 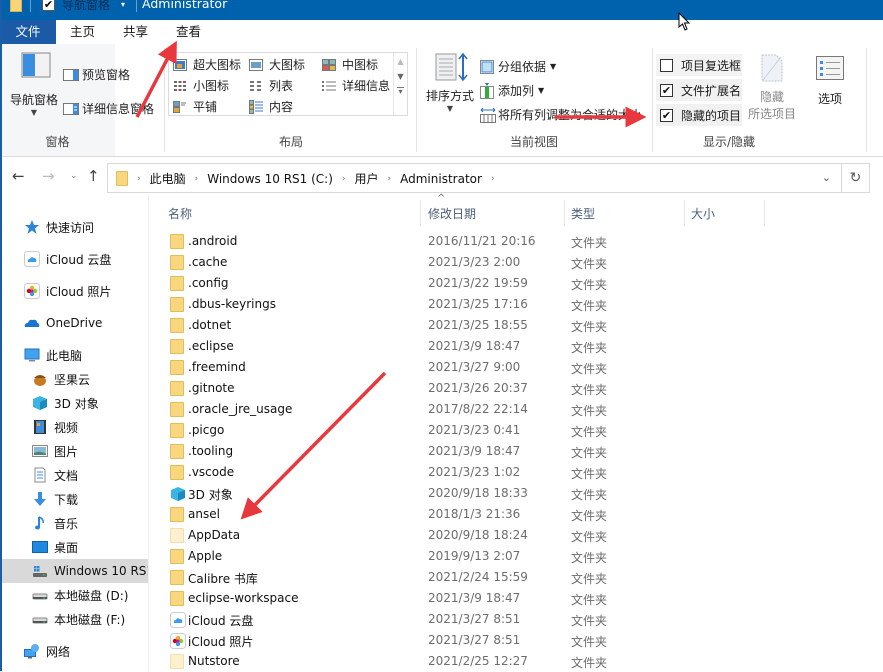 I want to click on sidebar-item: 下载, so click(x=74, y=499).